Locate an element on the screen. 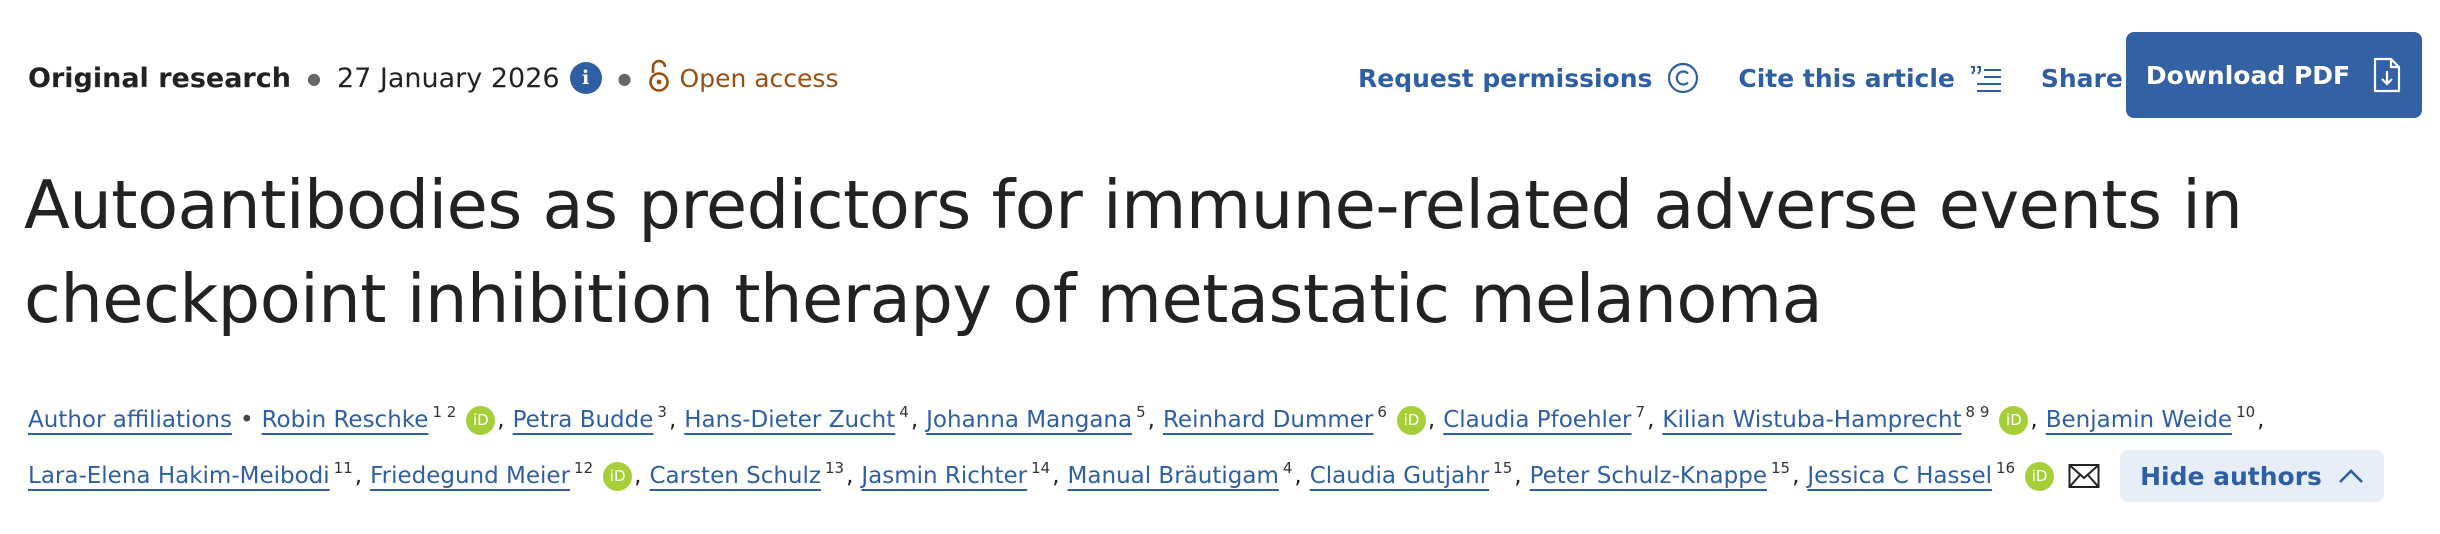 The width and height of the screenshot is (2440, 534). info-circle-icon: i is located at coordinates (585, 78).